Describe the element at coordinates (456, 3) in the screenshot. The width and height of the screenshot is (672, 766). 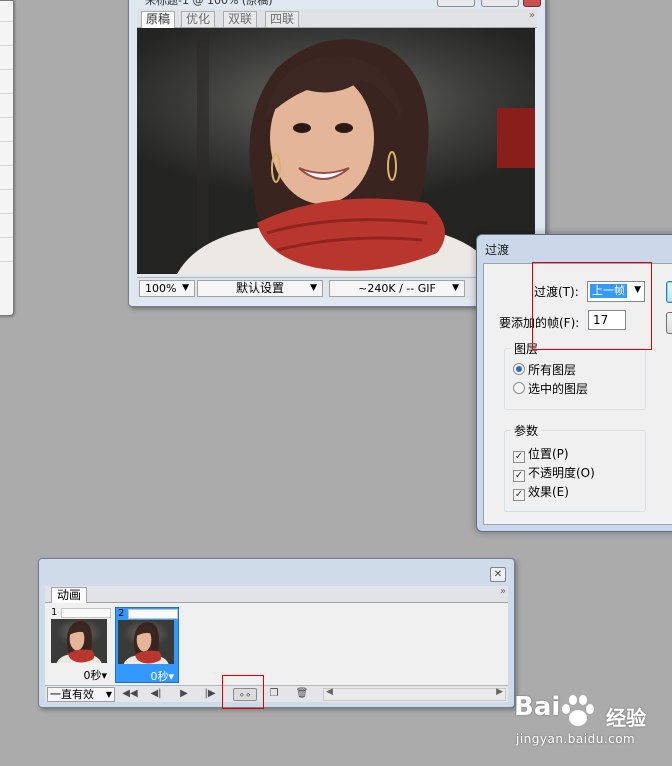
I see `minimize-button` at that location.